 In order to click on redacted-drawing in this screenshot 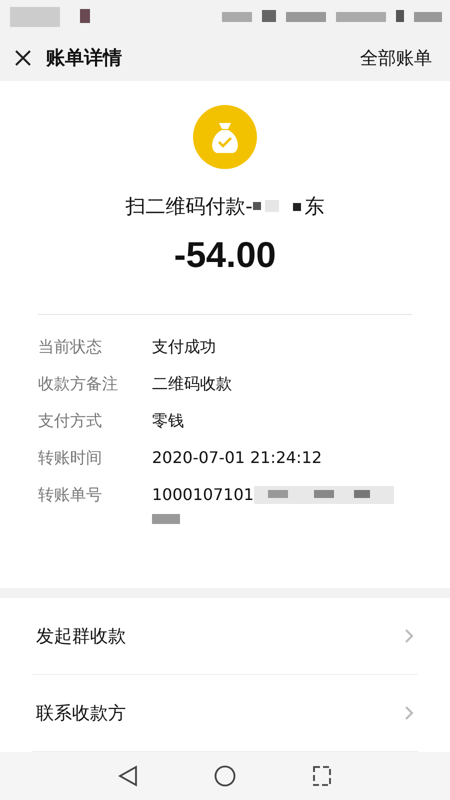, I will do `click(166, 519)`.